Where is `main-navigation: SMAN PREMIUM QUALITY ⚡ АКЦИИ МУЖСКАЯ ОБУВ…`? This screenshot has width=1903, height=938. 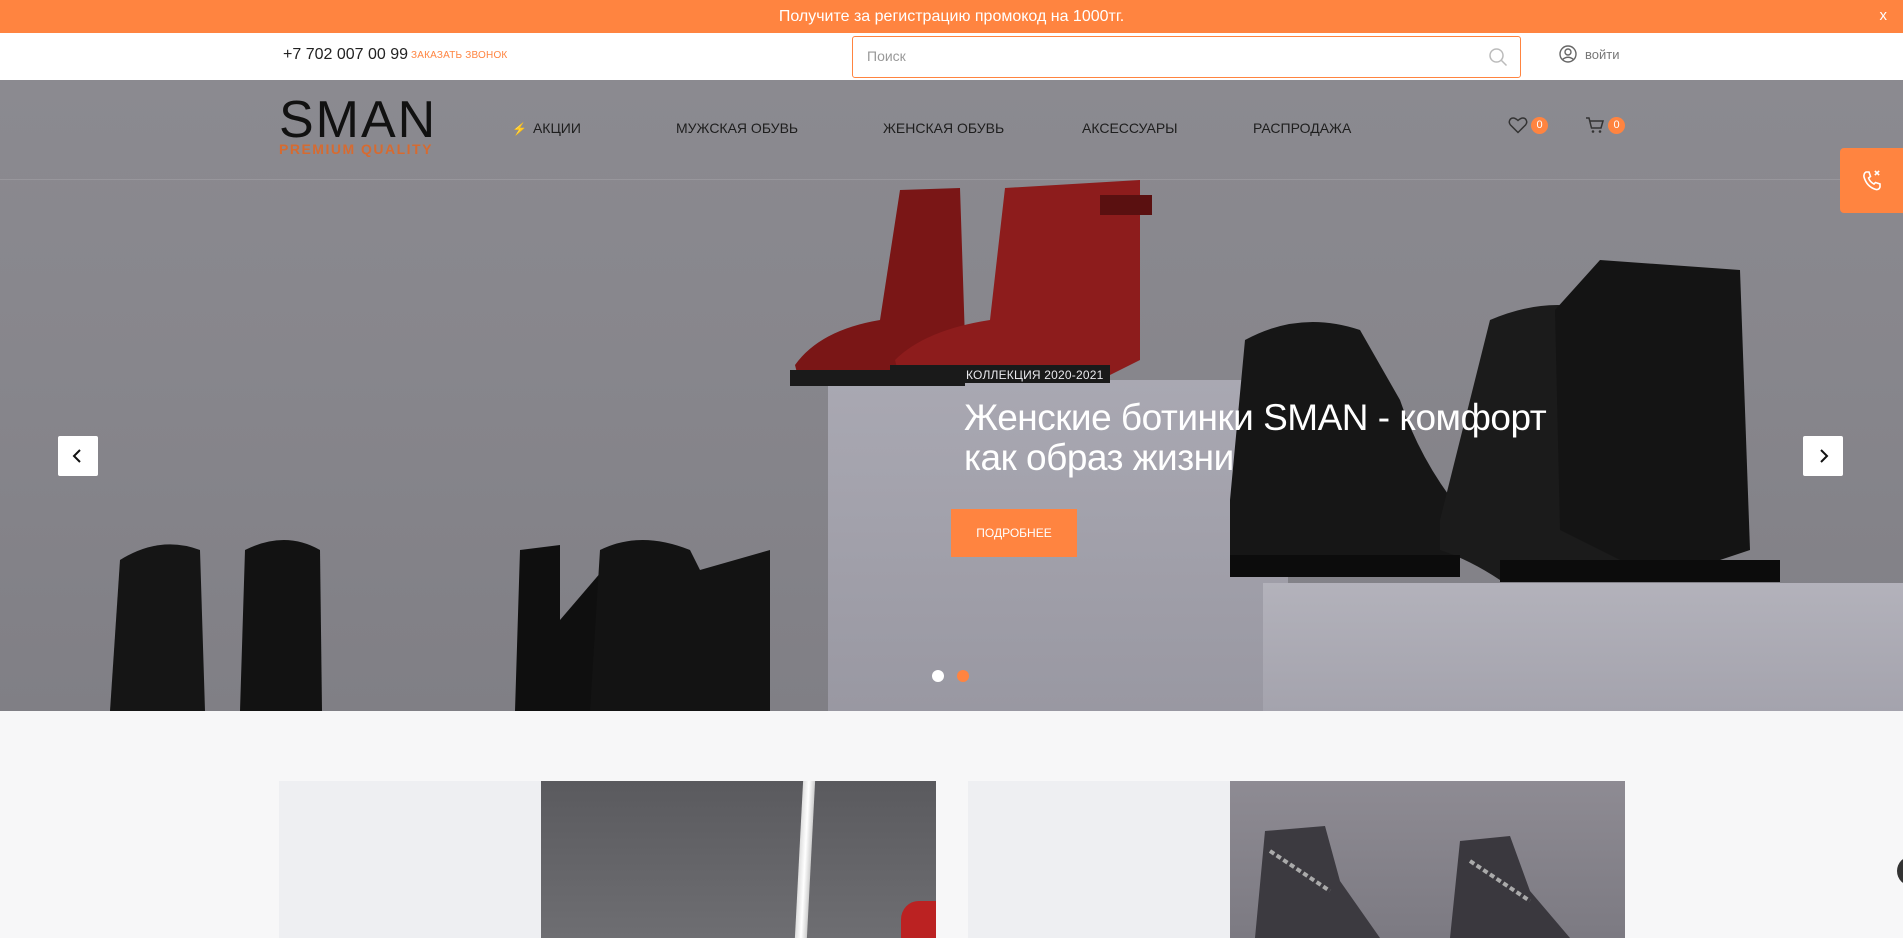 main-navigation: SMAN PREMIUM QUALITY ⚡ АКЦИИ МУЖСКАЯ ОБУВ… is located at coordinates (951, 130).